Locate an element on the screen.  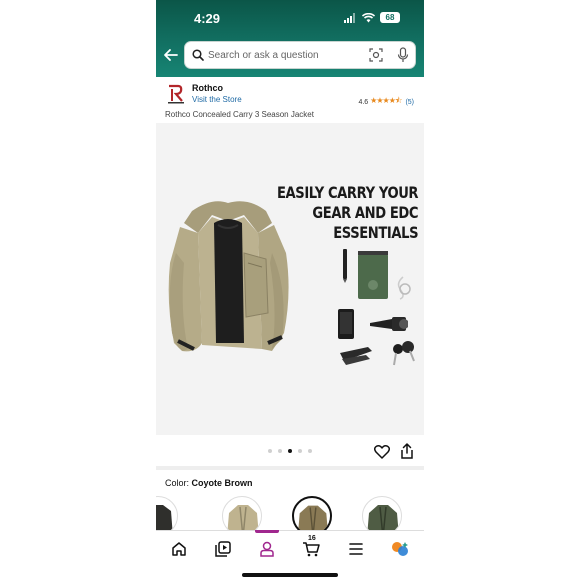
rufus-assistant-icon is located at coordinates (400, 549).